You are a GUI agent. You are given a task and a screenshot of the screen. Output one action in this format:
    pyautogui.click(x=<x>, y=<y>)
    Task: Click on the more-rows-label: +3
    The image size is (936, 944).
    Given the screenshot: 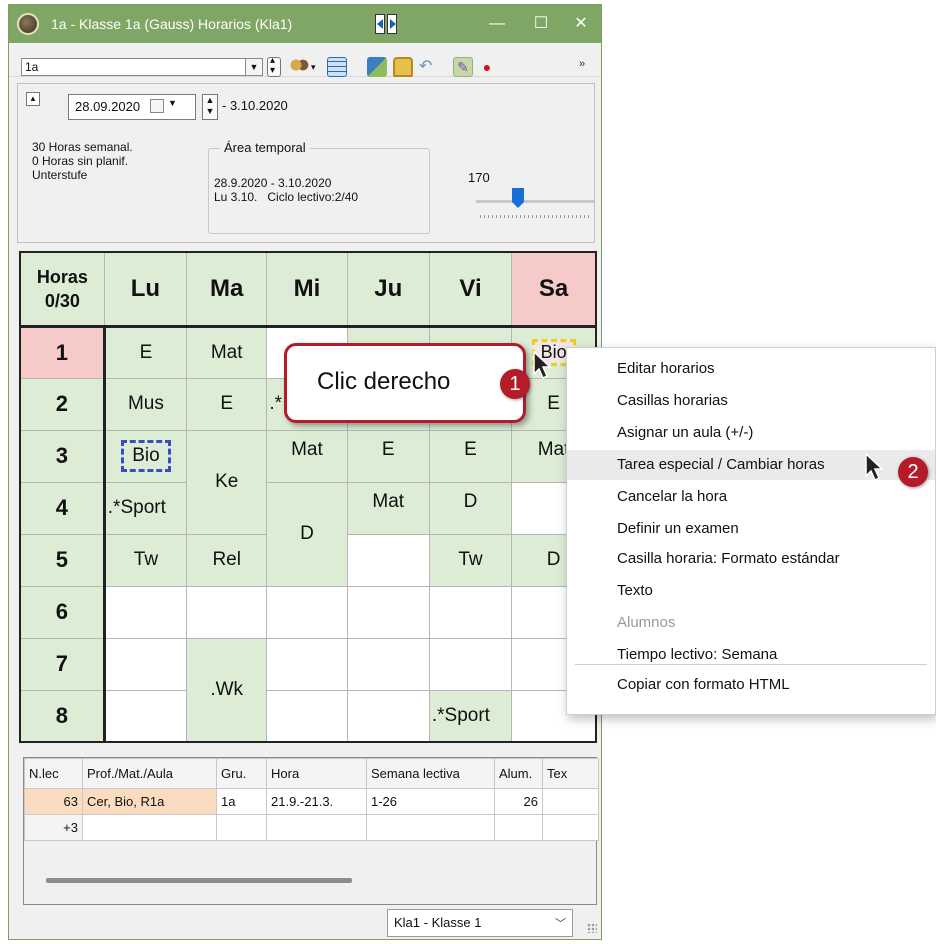 What is the action you would take?
    pyautogui.click(x=53, y=827)
    